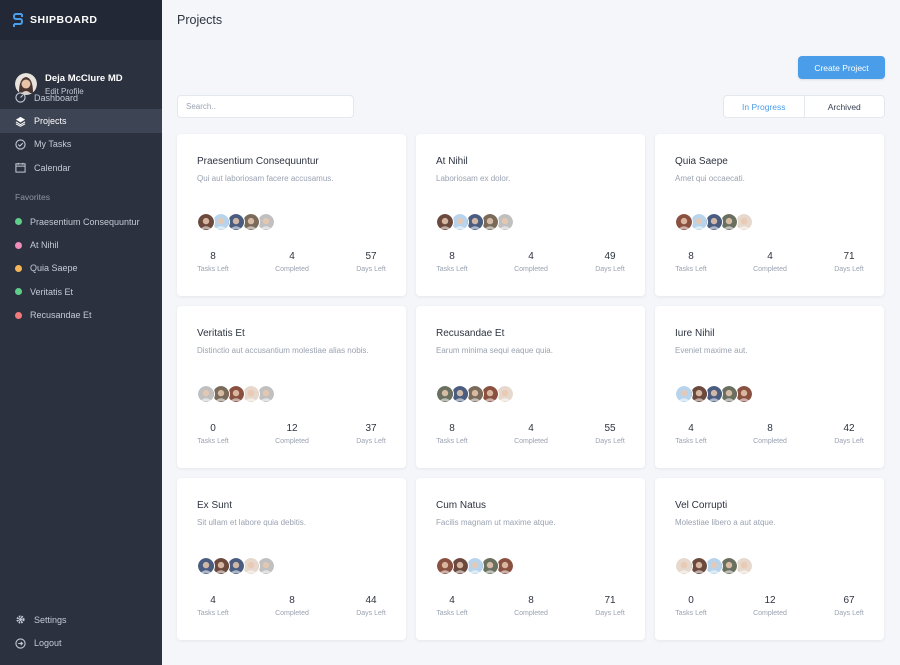  I want to click on project-description: Amet qui occaecati., so click(710, 178).